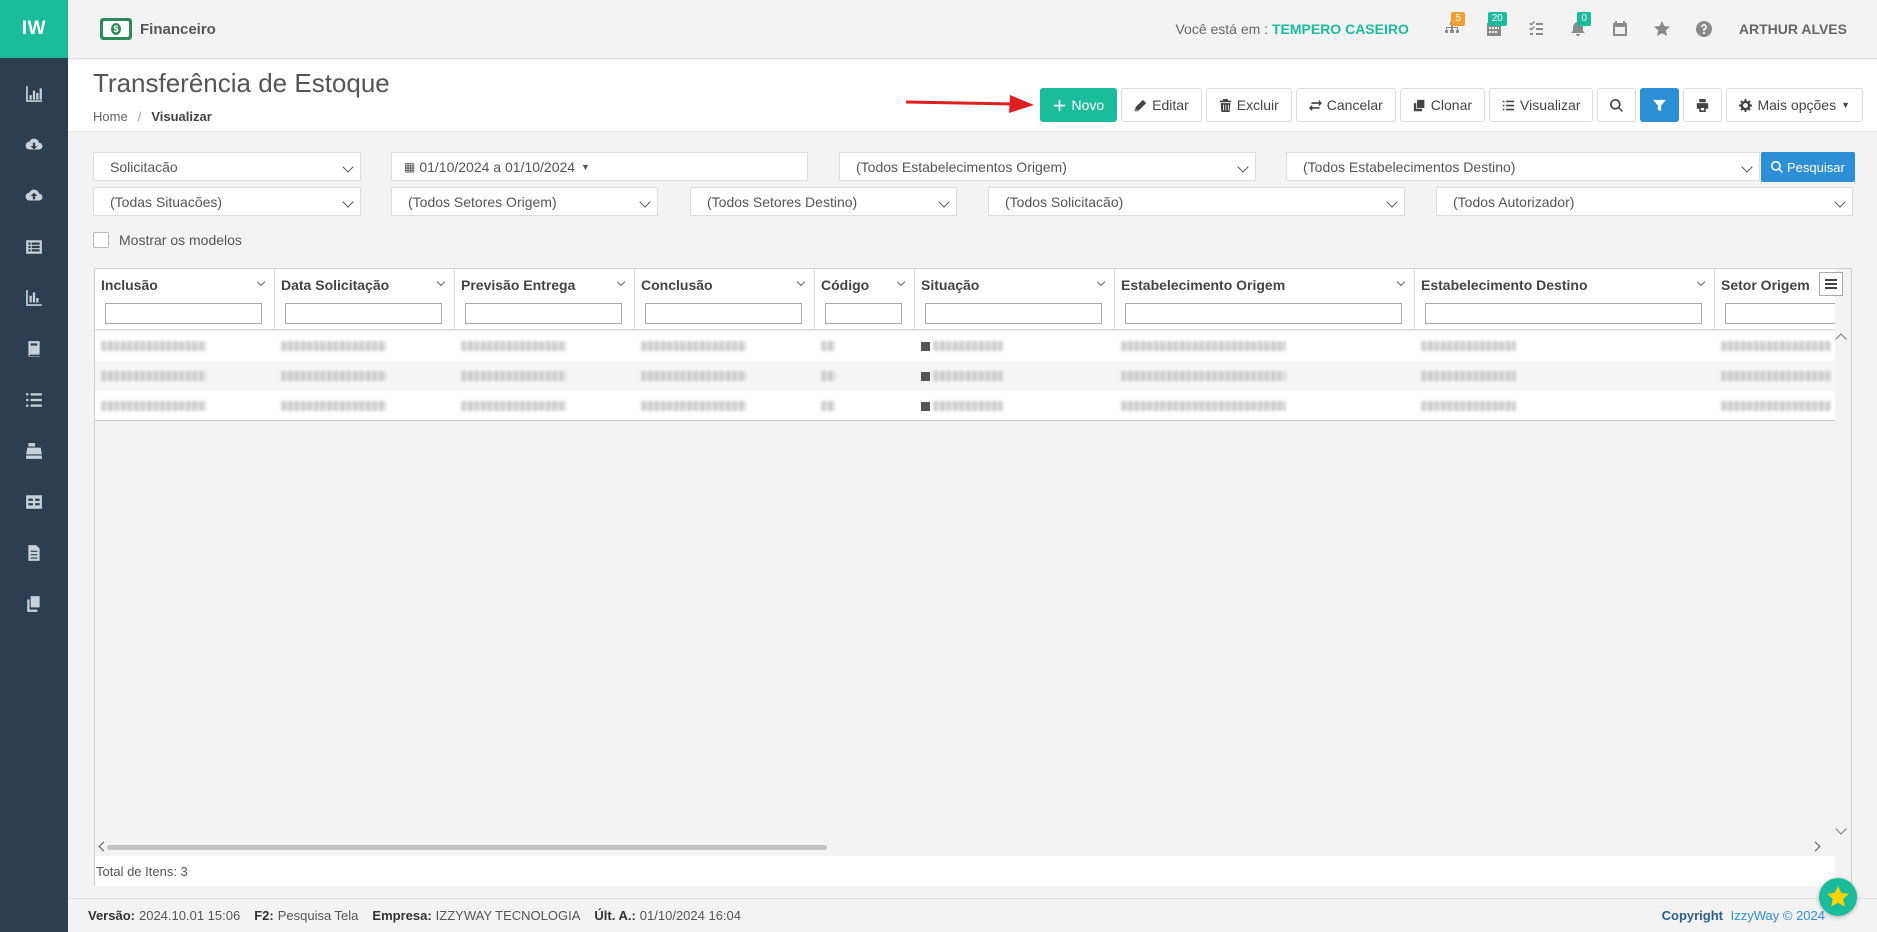  I want to click on column-estabelecimento-destino: Estabelecimento Destino, so click(1565, 299).